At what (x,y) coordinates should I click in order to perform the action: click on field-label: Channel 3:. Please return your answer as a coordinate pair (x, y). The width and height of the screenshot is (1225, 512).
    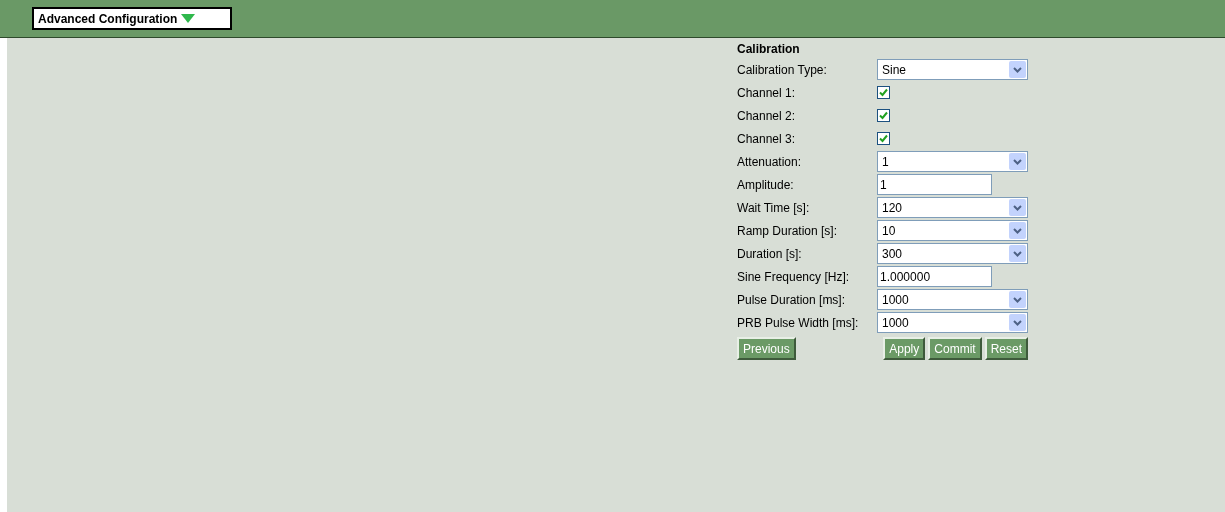
    Looking at the image, I should click on (767, 139).